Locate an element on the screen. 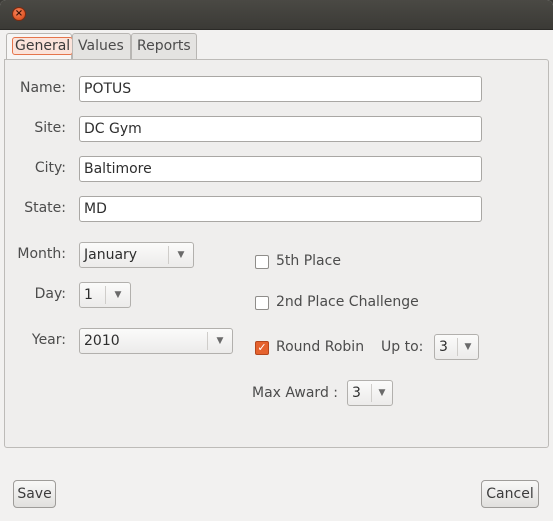 This screenshot has height=521, width=553. site-field: DC Gym is located at coordinates (280, 129).